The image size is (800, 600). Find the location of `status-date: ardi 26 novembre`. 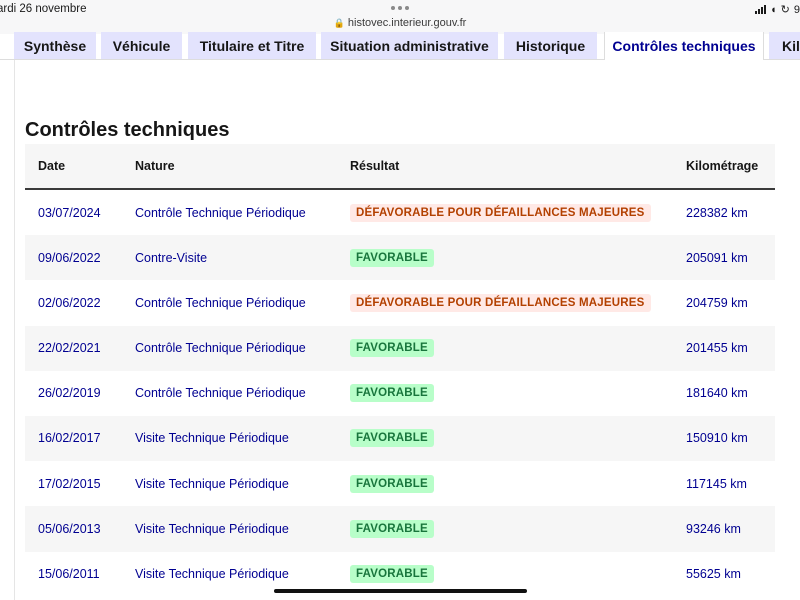

status-date: ardi 26 novembre is located at coordinates (43, 9).